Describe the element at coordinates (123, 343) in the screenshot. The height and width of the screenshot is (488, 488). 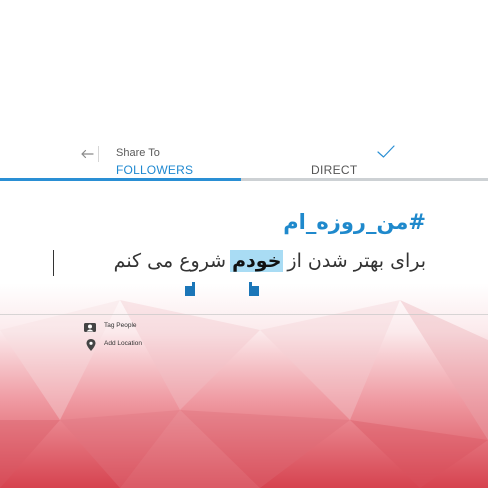
I see `add-location-option: Add Location` at that location.